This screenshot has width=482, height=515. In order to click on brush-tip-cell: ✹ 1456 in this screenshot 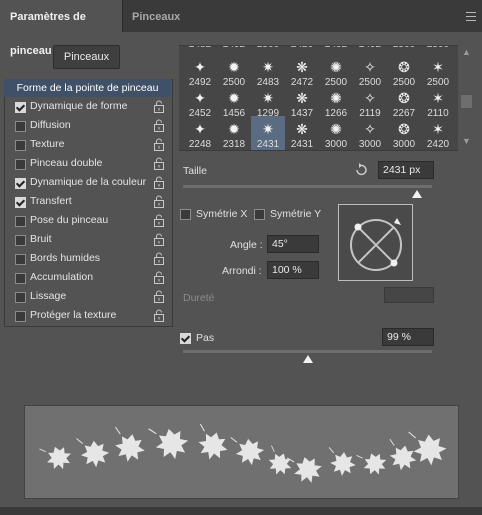, I will do `click(234, 102)`.